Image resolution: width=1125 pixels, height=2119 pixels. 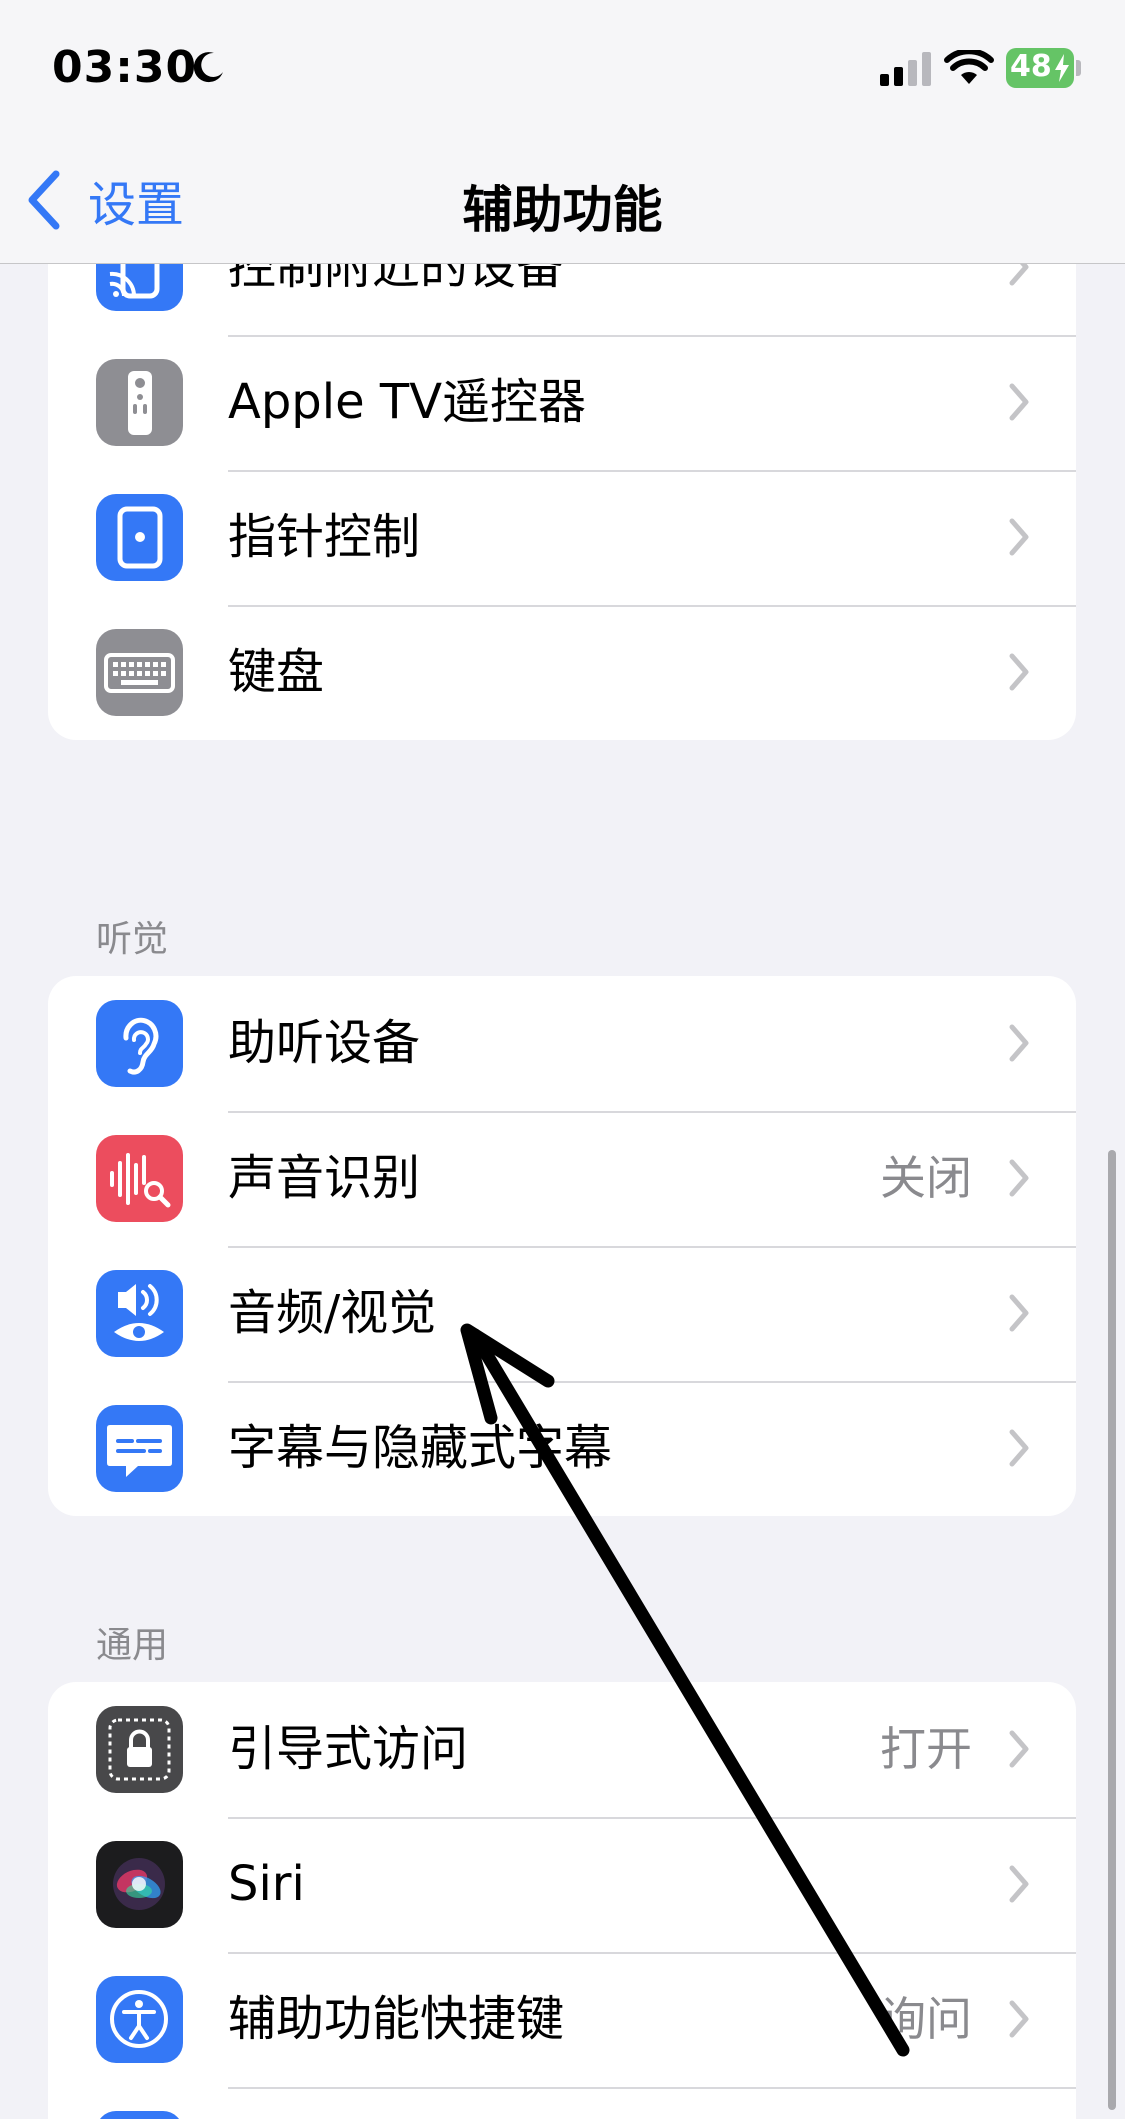 What do you see at coordinates (139, 1043) in the screenshot?
I see `ear-icon` at bounding box center [139, 1043].